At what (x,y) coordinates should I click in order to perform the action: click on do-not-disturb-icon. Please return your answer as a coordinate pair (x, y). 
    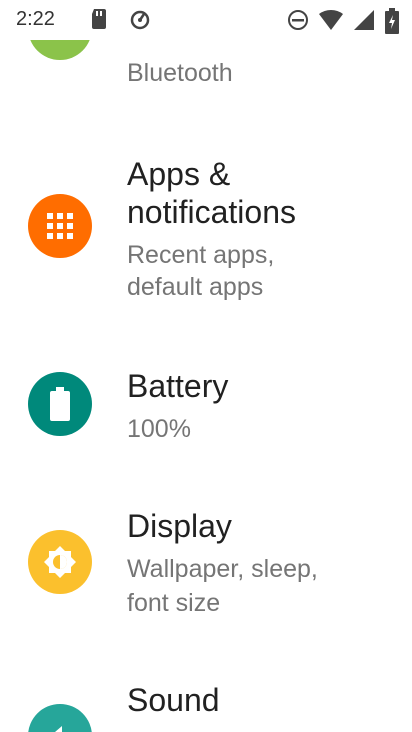
    Looking at the image, I should click on (298, 22).